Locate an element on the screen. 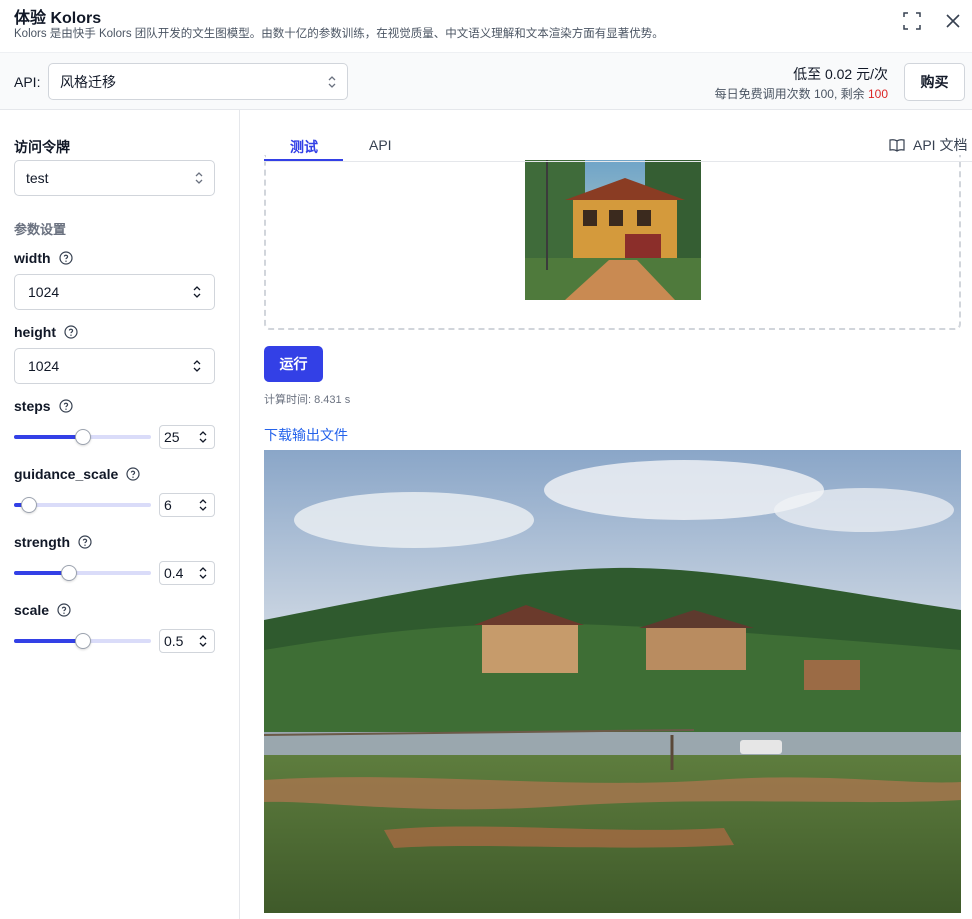 The height and width of the screenshot is (919, 972). scale-input: 0.5 is located at coordinates (187, 641).